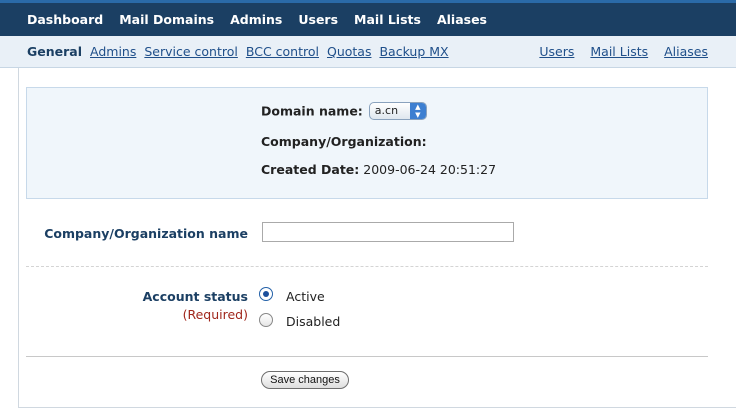 Image resolution: width=736 pixels, height=416 pixels. What do you see at coordinates (413, 51) in the screenshot?
I see `tab-backup-mx: Backup MX` at bounding box center [413, 51].